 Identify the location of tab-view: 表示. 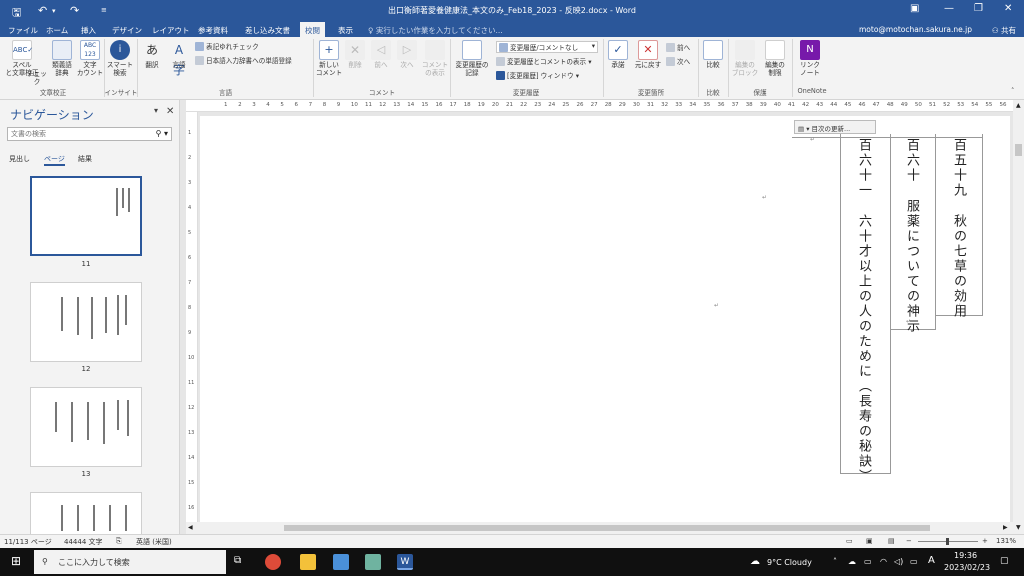
(345, 30).